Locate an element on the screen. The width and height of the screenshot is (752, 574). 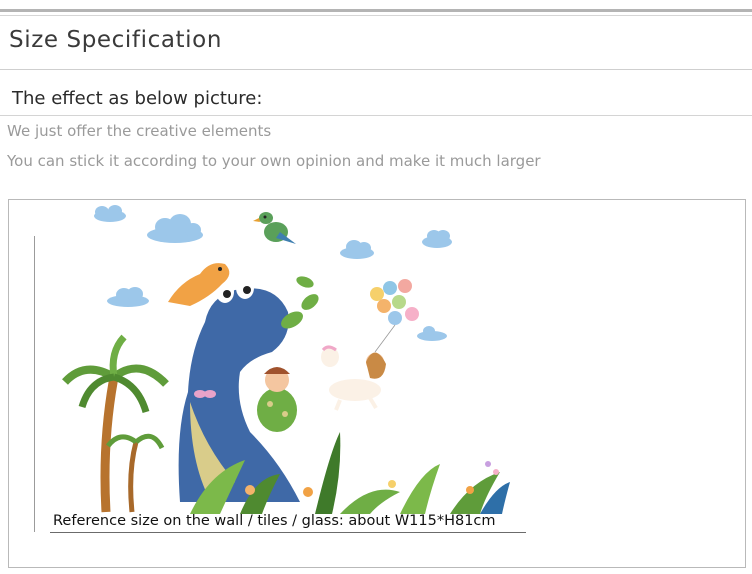
description-line-1: We just offer the creative elements is located at coordinates (139, 131).